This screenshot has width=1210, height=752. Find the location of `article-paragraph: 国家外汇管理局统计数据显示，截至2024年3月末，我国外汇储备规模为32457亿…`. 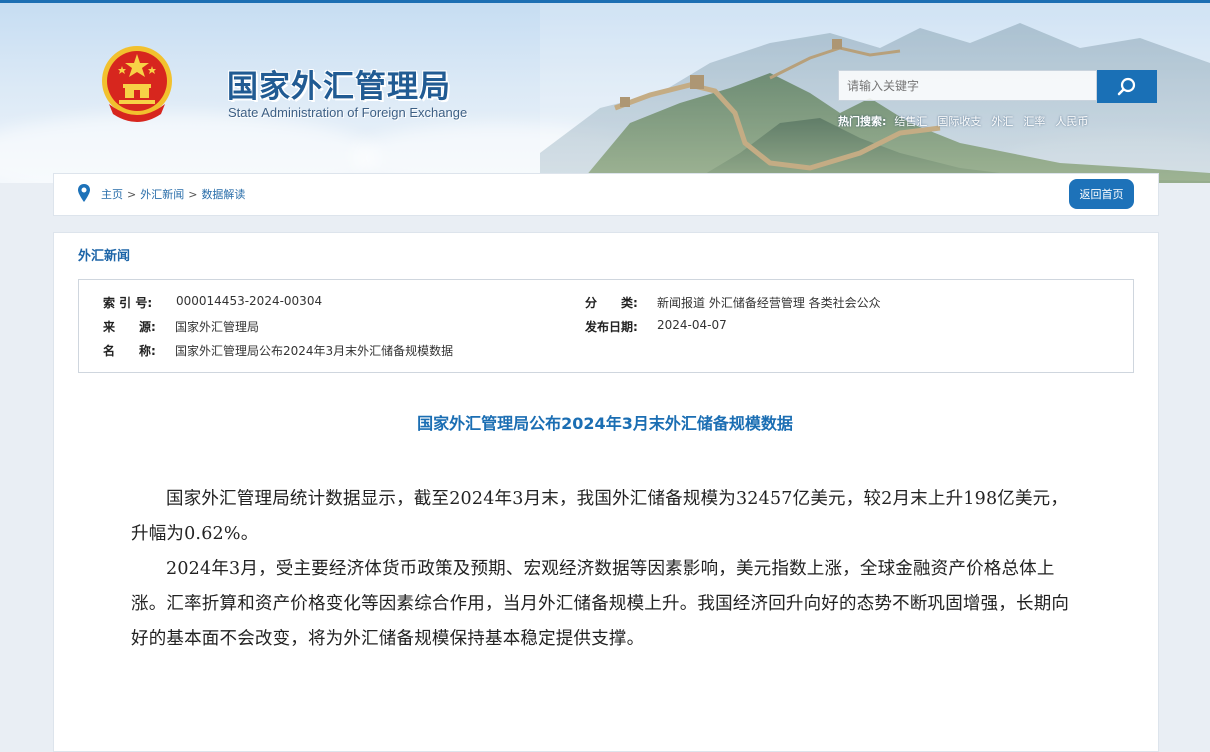

article-paragraph: 国家外汇管理局统计数据显示，截至2024年3月末，我国外汇储备规模为32457亿… is located at coordinates (600, 516).